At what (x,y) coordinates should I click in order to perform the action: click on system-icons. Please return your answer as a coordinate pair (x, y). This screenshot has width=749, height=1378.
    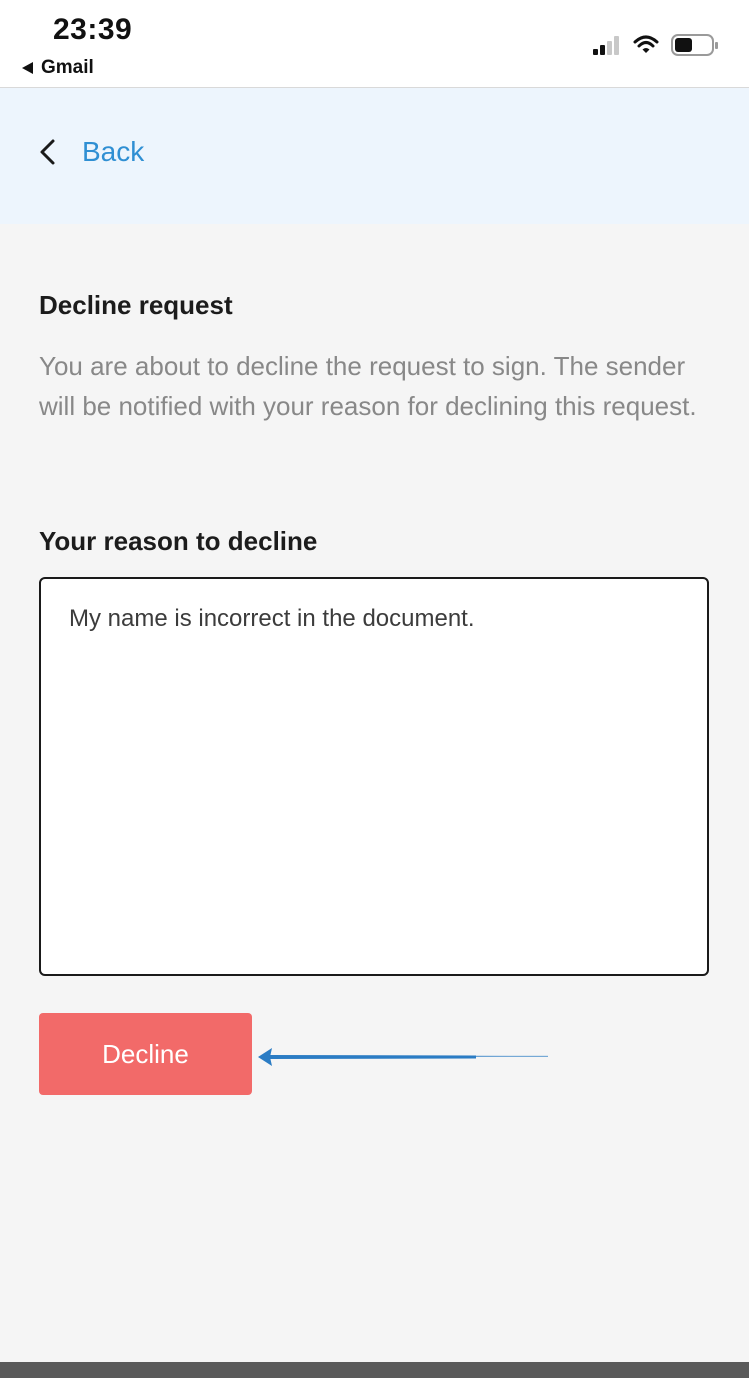
    Looking at the image, I should click on (656, 45).